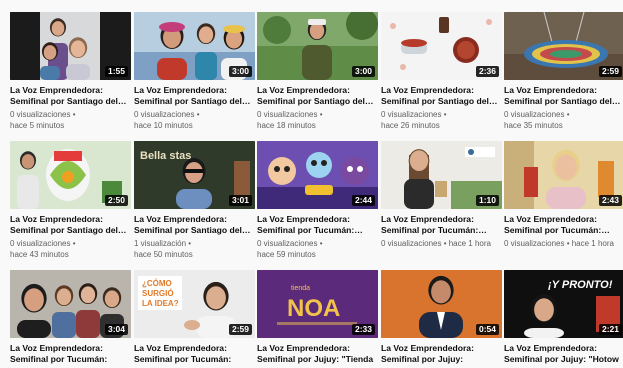  I want to click on video-thumbnail: 2:44, so click(317, 175).